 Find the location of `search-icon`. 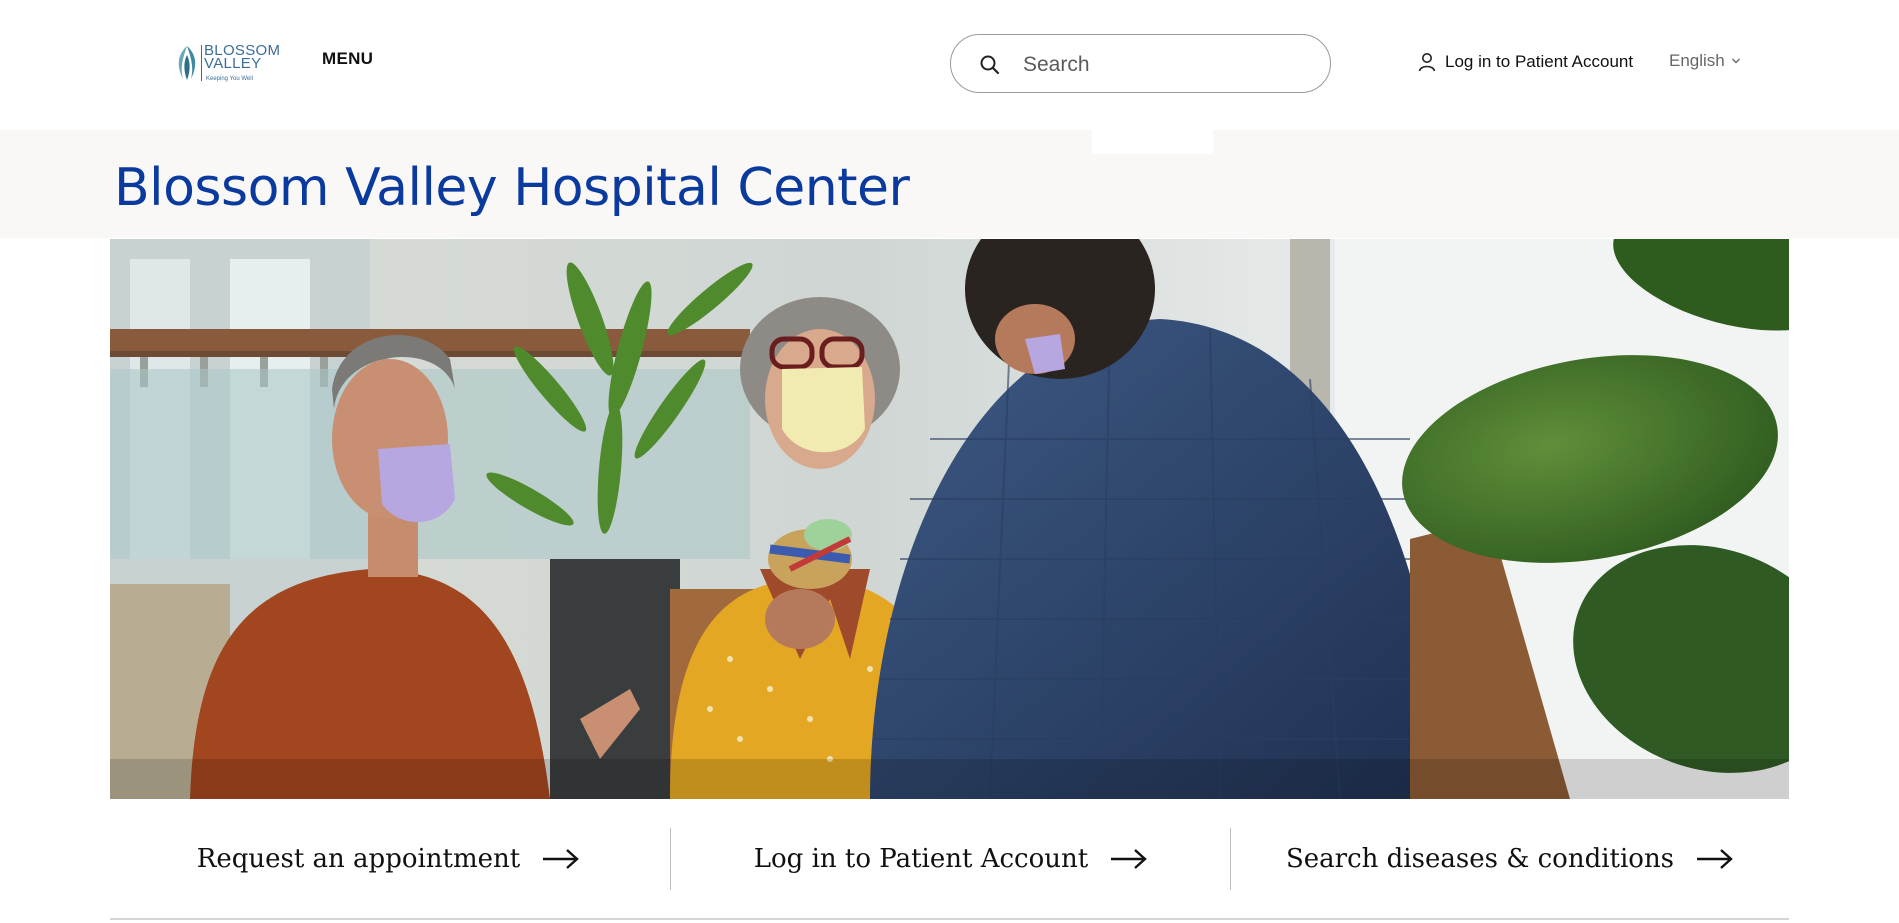

search-icon is located at coordinates (990, 65).